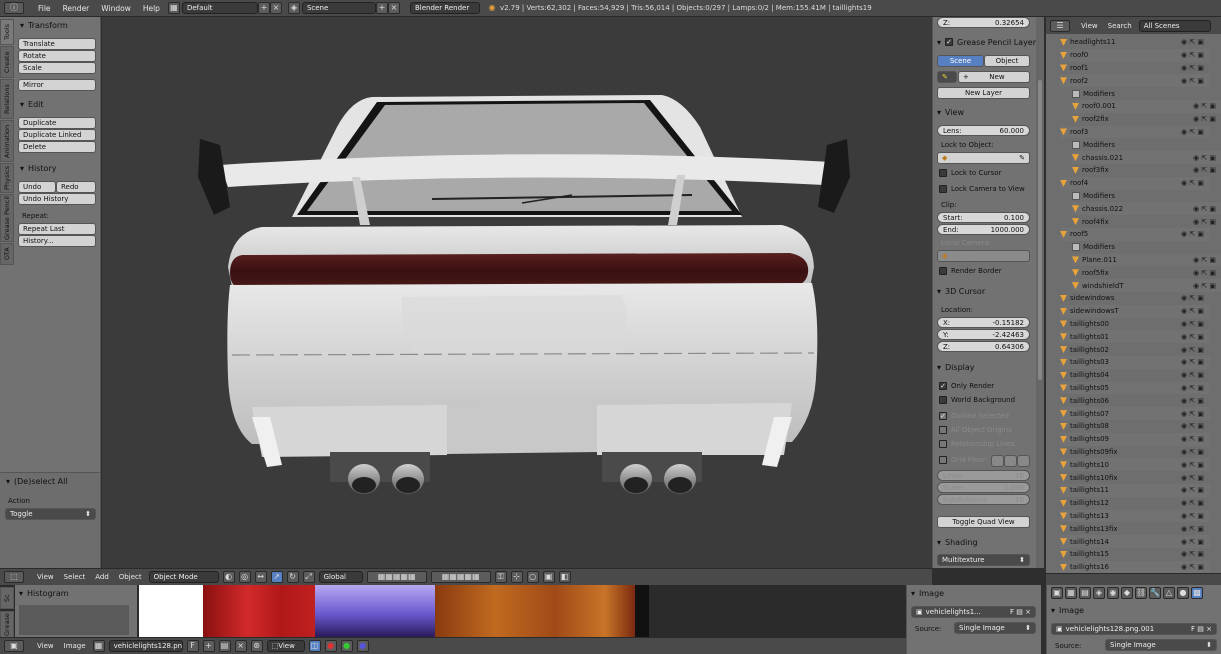  Describe the element at coordinates (1135, 464) in the screenshot. I see `outliner-row: taillights10 ◉ ⇱ ▣` at that location.